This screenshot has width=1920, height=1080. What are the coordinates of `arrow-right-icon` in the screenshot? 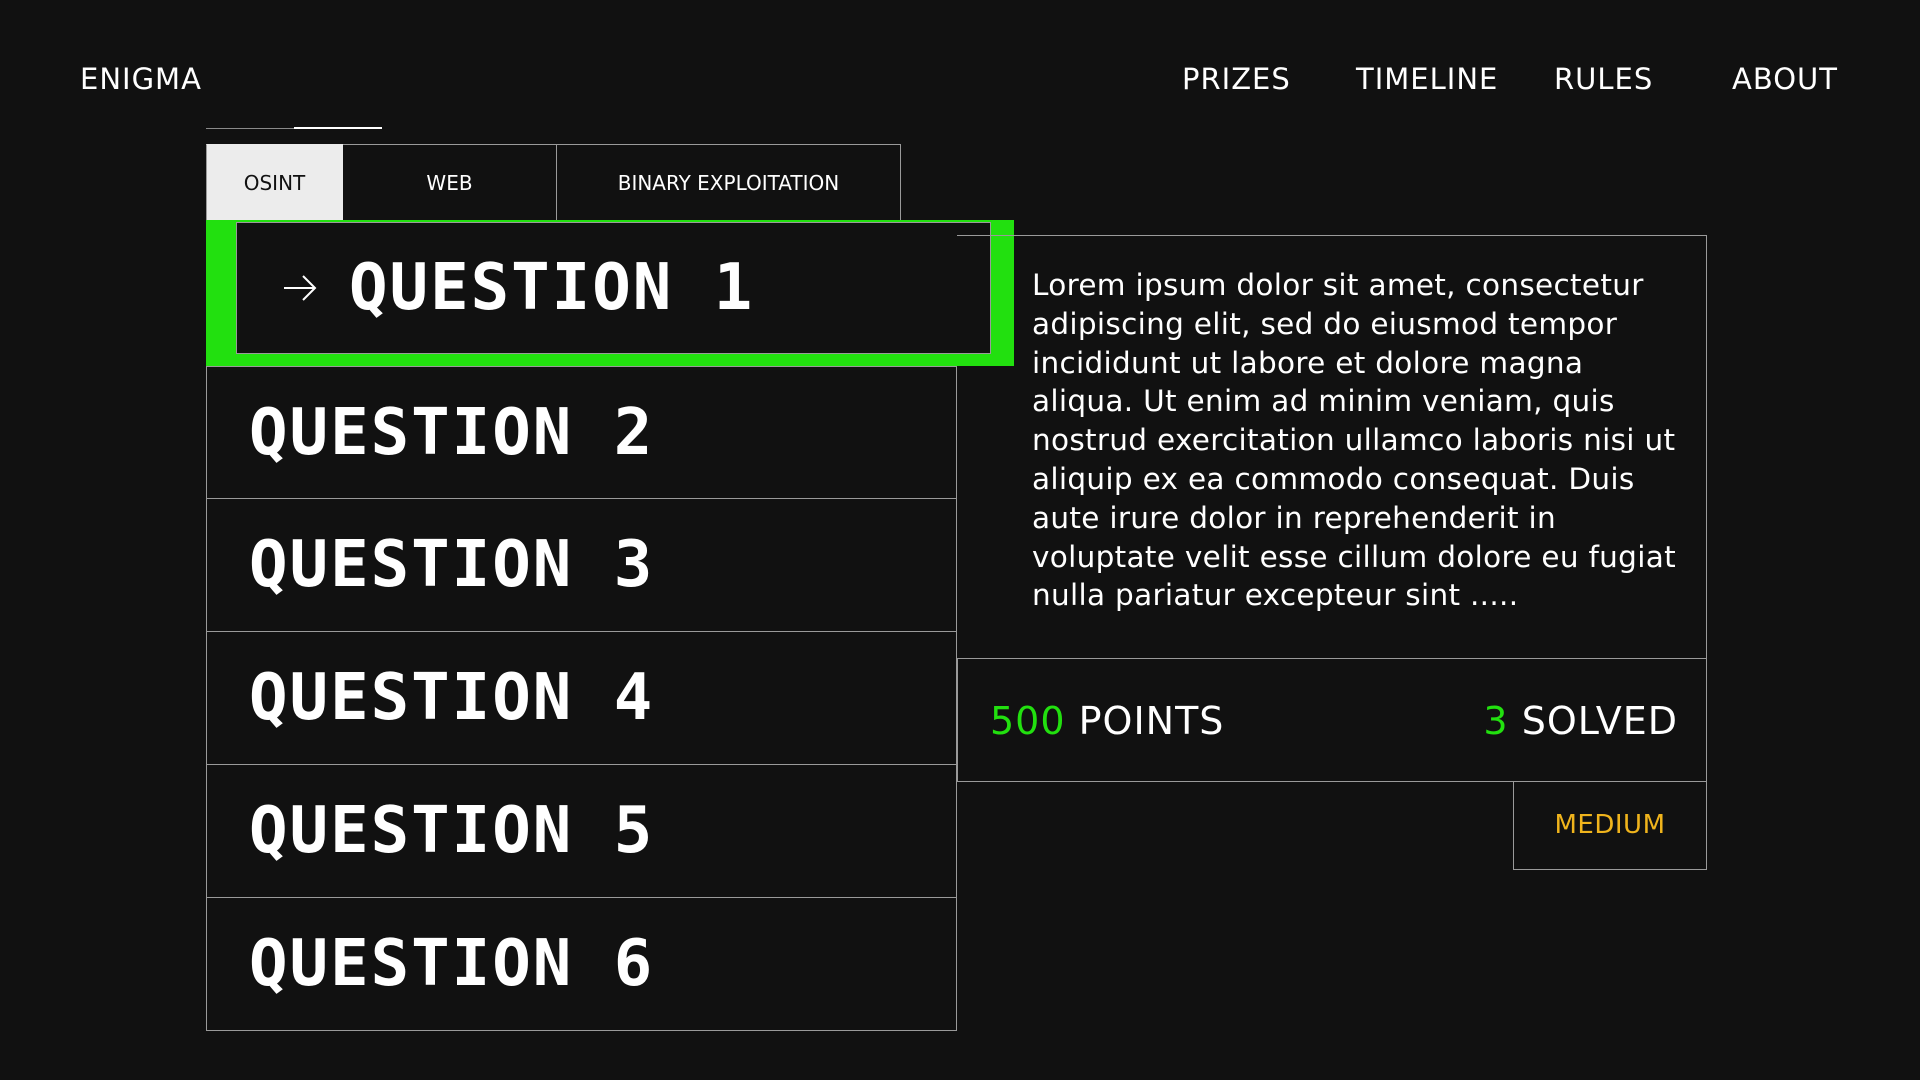 It's located at (300, 288).